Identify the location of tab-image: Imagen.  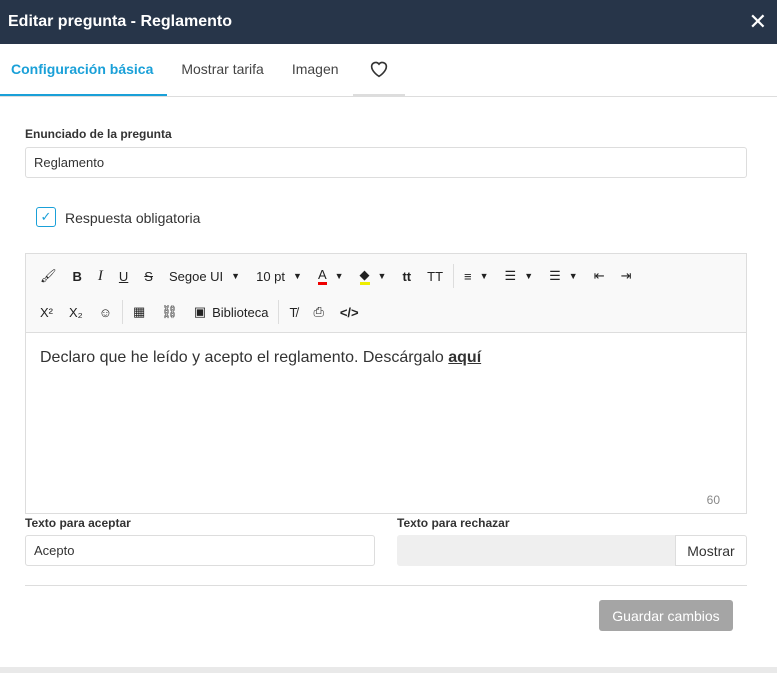
(315, 70).